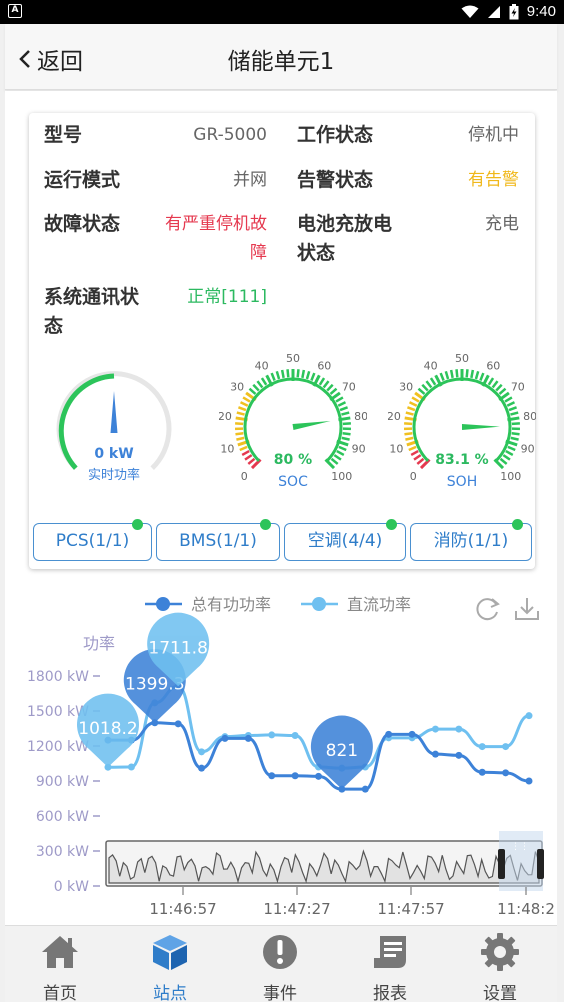 This screenshot has width=564, height=1002. I want to click on aircon-button: 空调(4/4), so click(345, 540).